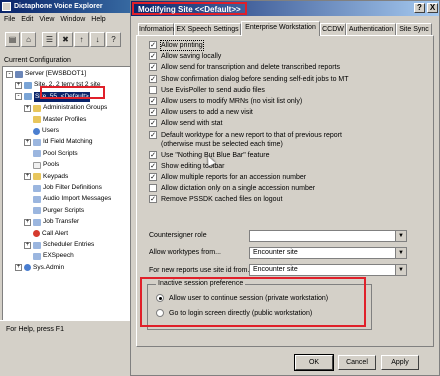 This screenshot has width=440, height=376. I want to click on option-text: Use EvisPoller to send audio files, so click(213, 90).